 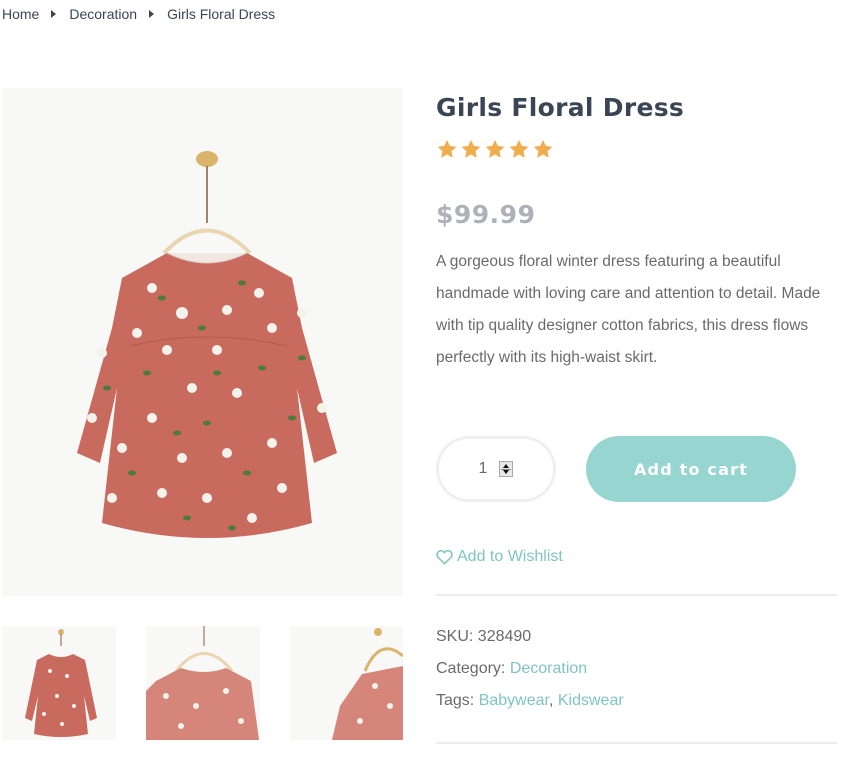 What do you see at coordinates (510, 556) in the screenshot?
I see `wishlist-label: Add to Wishlist` at bounding box center [510, 556].